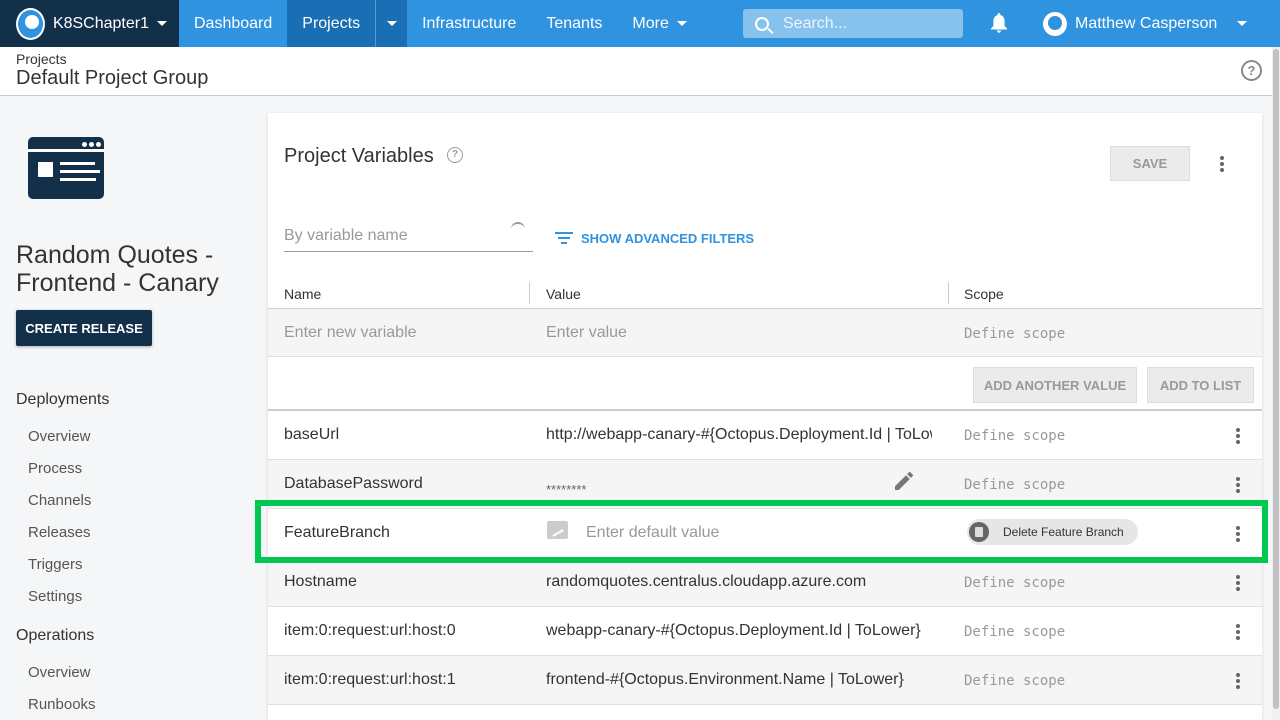 This screenshot has width=1280, height=720. Describe the element at coordinates (100, 23) in the screenshot. I see `space-name: K8SChapter1` at that location.